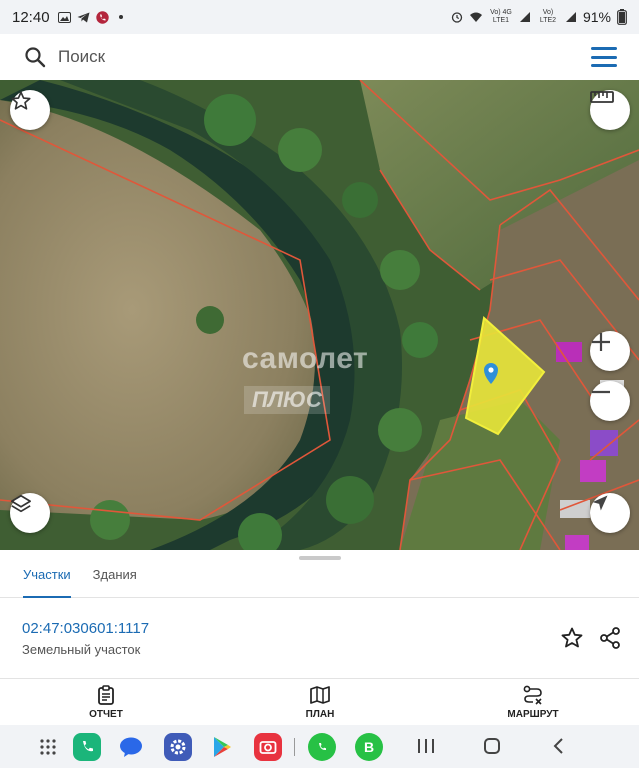  I want to click on locate-button, so click(610, 513).